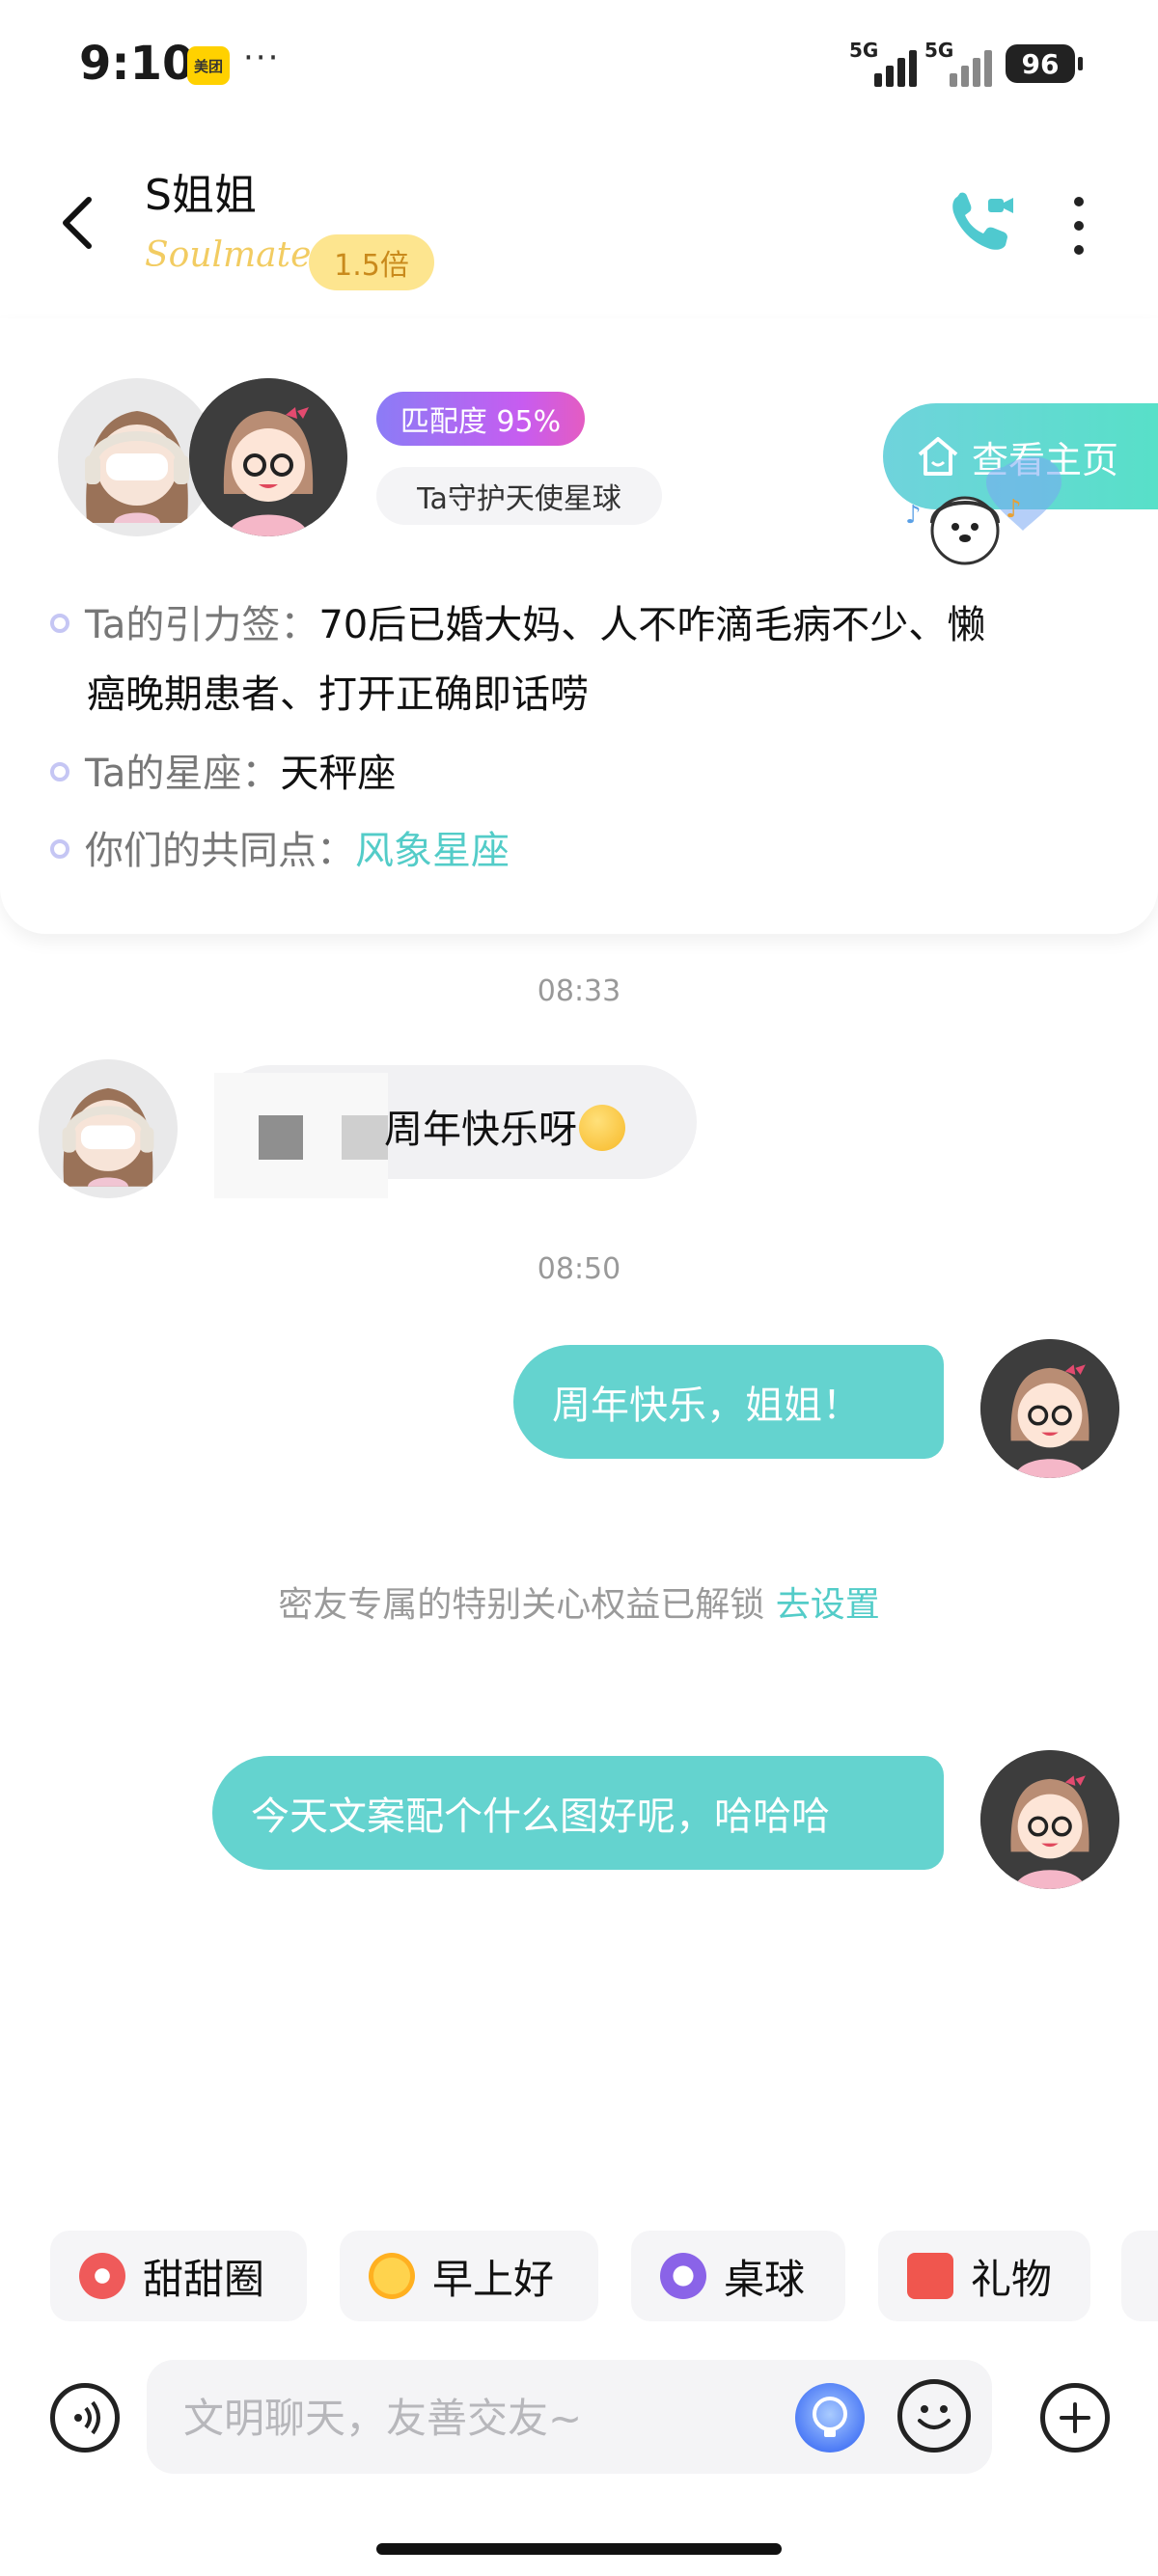 The width and height of the screenshot is (1158, 2576). Describe the element at coordinates (137, 64) in the screenshot. I see `status-time: 9:10` at that location.